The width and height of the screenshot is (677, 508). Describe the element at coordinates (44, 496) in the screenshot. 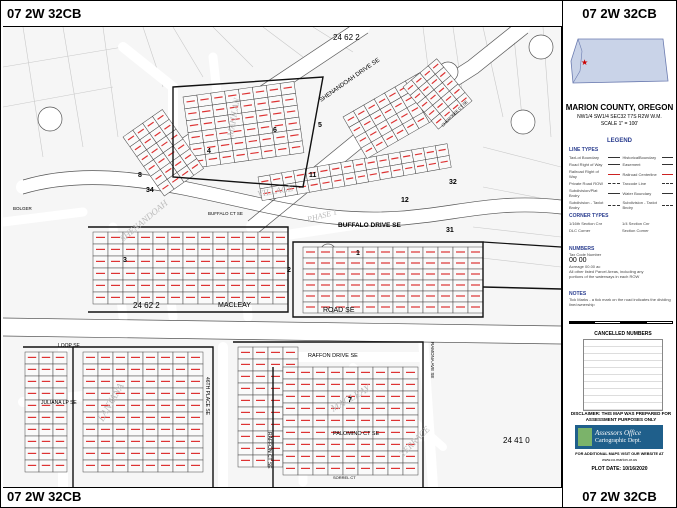

I see `map-code-bottom-left: 07 2W 32CB` at that location.